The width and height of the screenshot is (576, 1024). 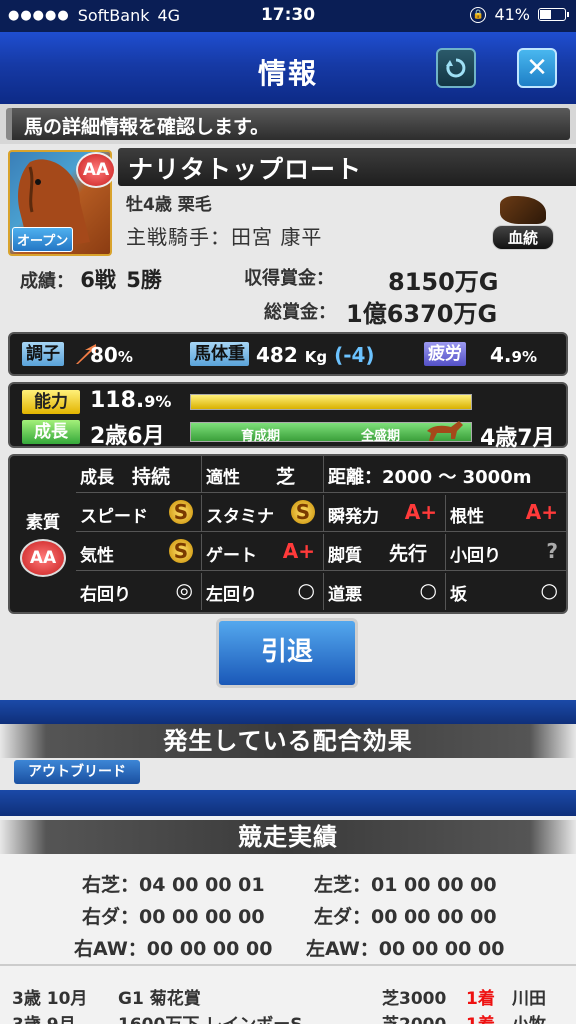 What do you see at coordinates (43, 354) in the screenshot?
I see `form-tag: 調子` at bounding box center [43, 354].